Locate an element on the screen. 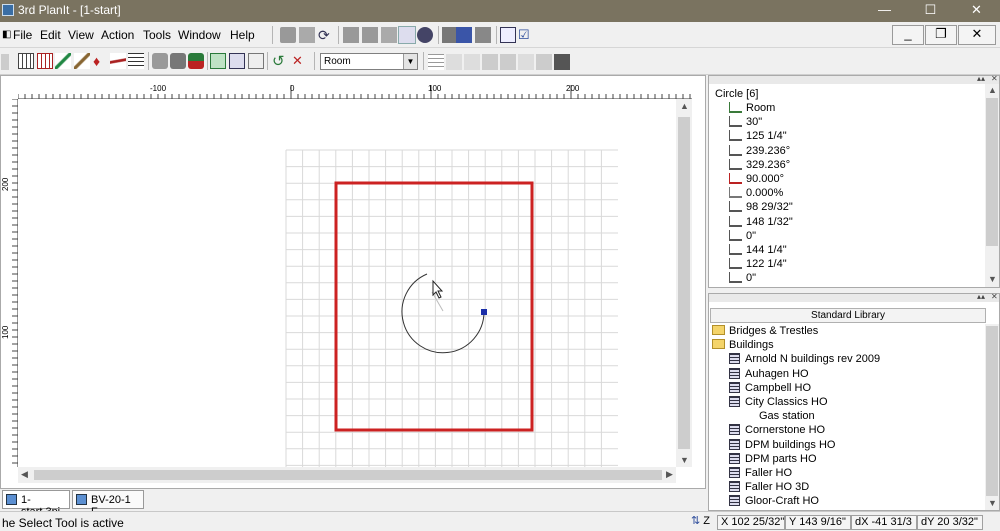 The image size is (1000, 531). library-item: Arnold N buildings rev 2009 is located at coordinates (804, 360).